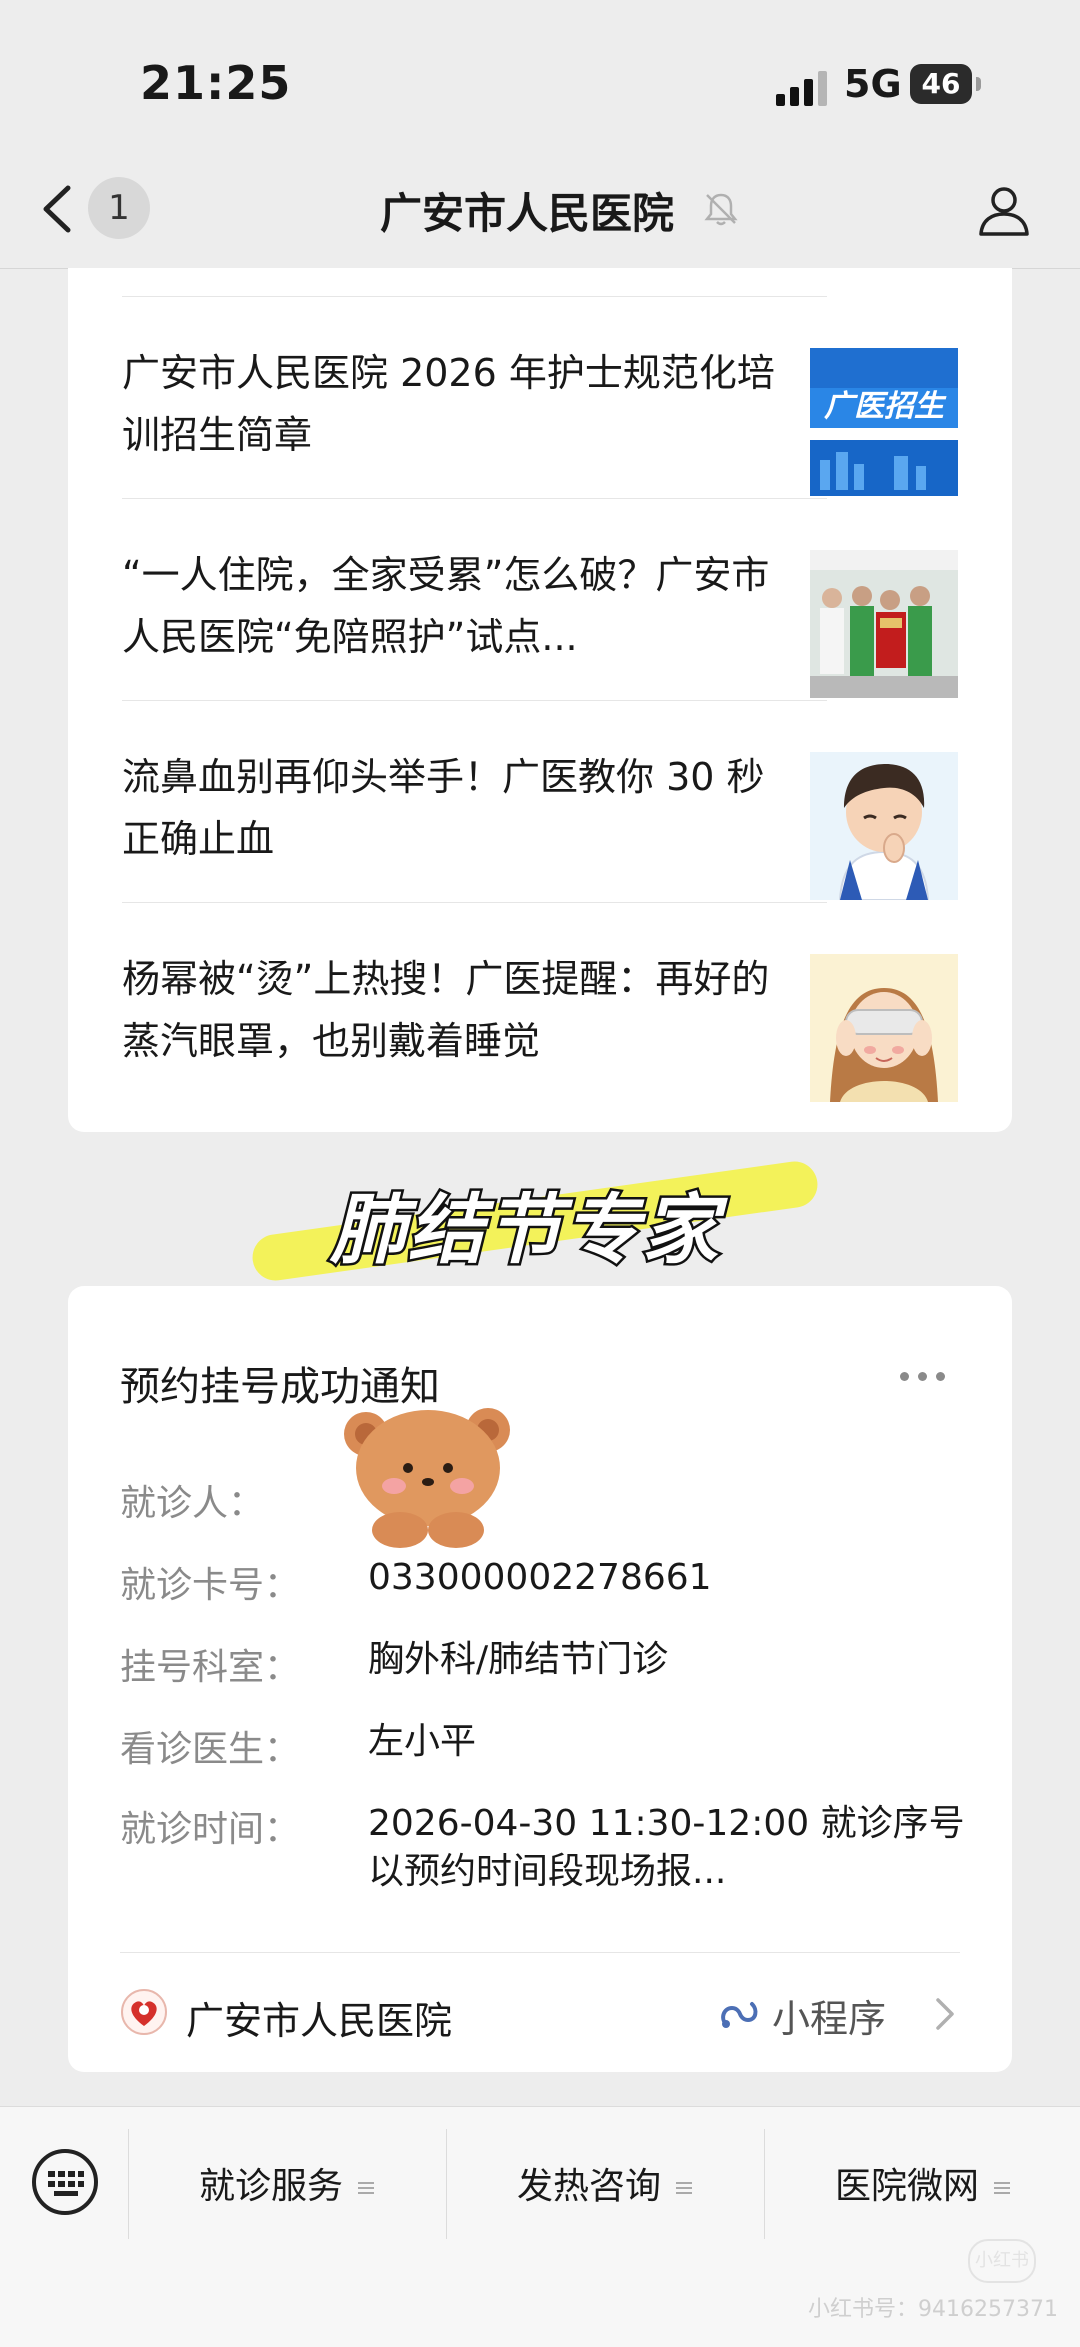 This screenshot has height=2347, width=1080. I want to click on menu-item-label: 医院微网, so click(906, 2186).